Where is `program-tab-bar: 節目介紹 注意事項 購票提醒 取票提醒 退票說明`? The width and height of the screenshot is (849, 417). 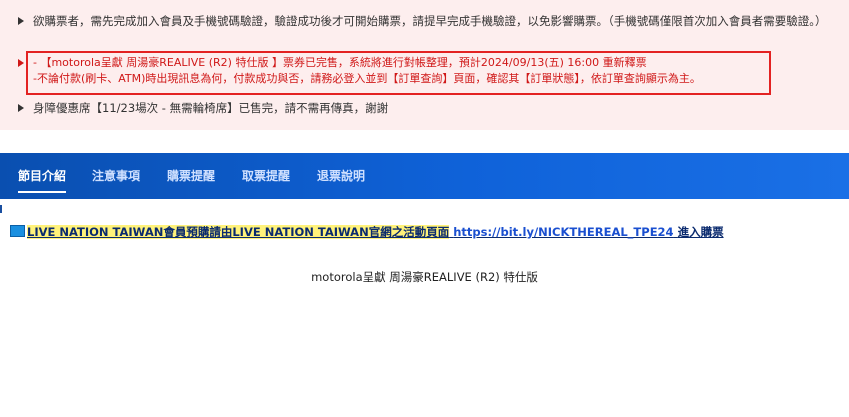
program-tab-bar: 節目介紹 注意事項 購票提醒 取票提醒 退票說明 is located at coordinates (424, 176).